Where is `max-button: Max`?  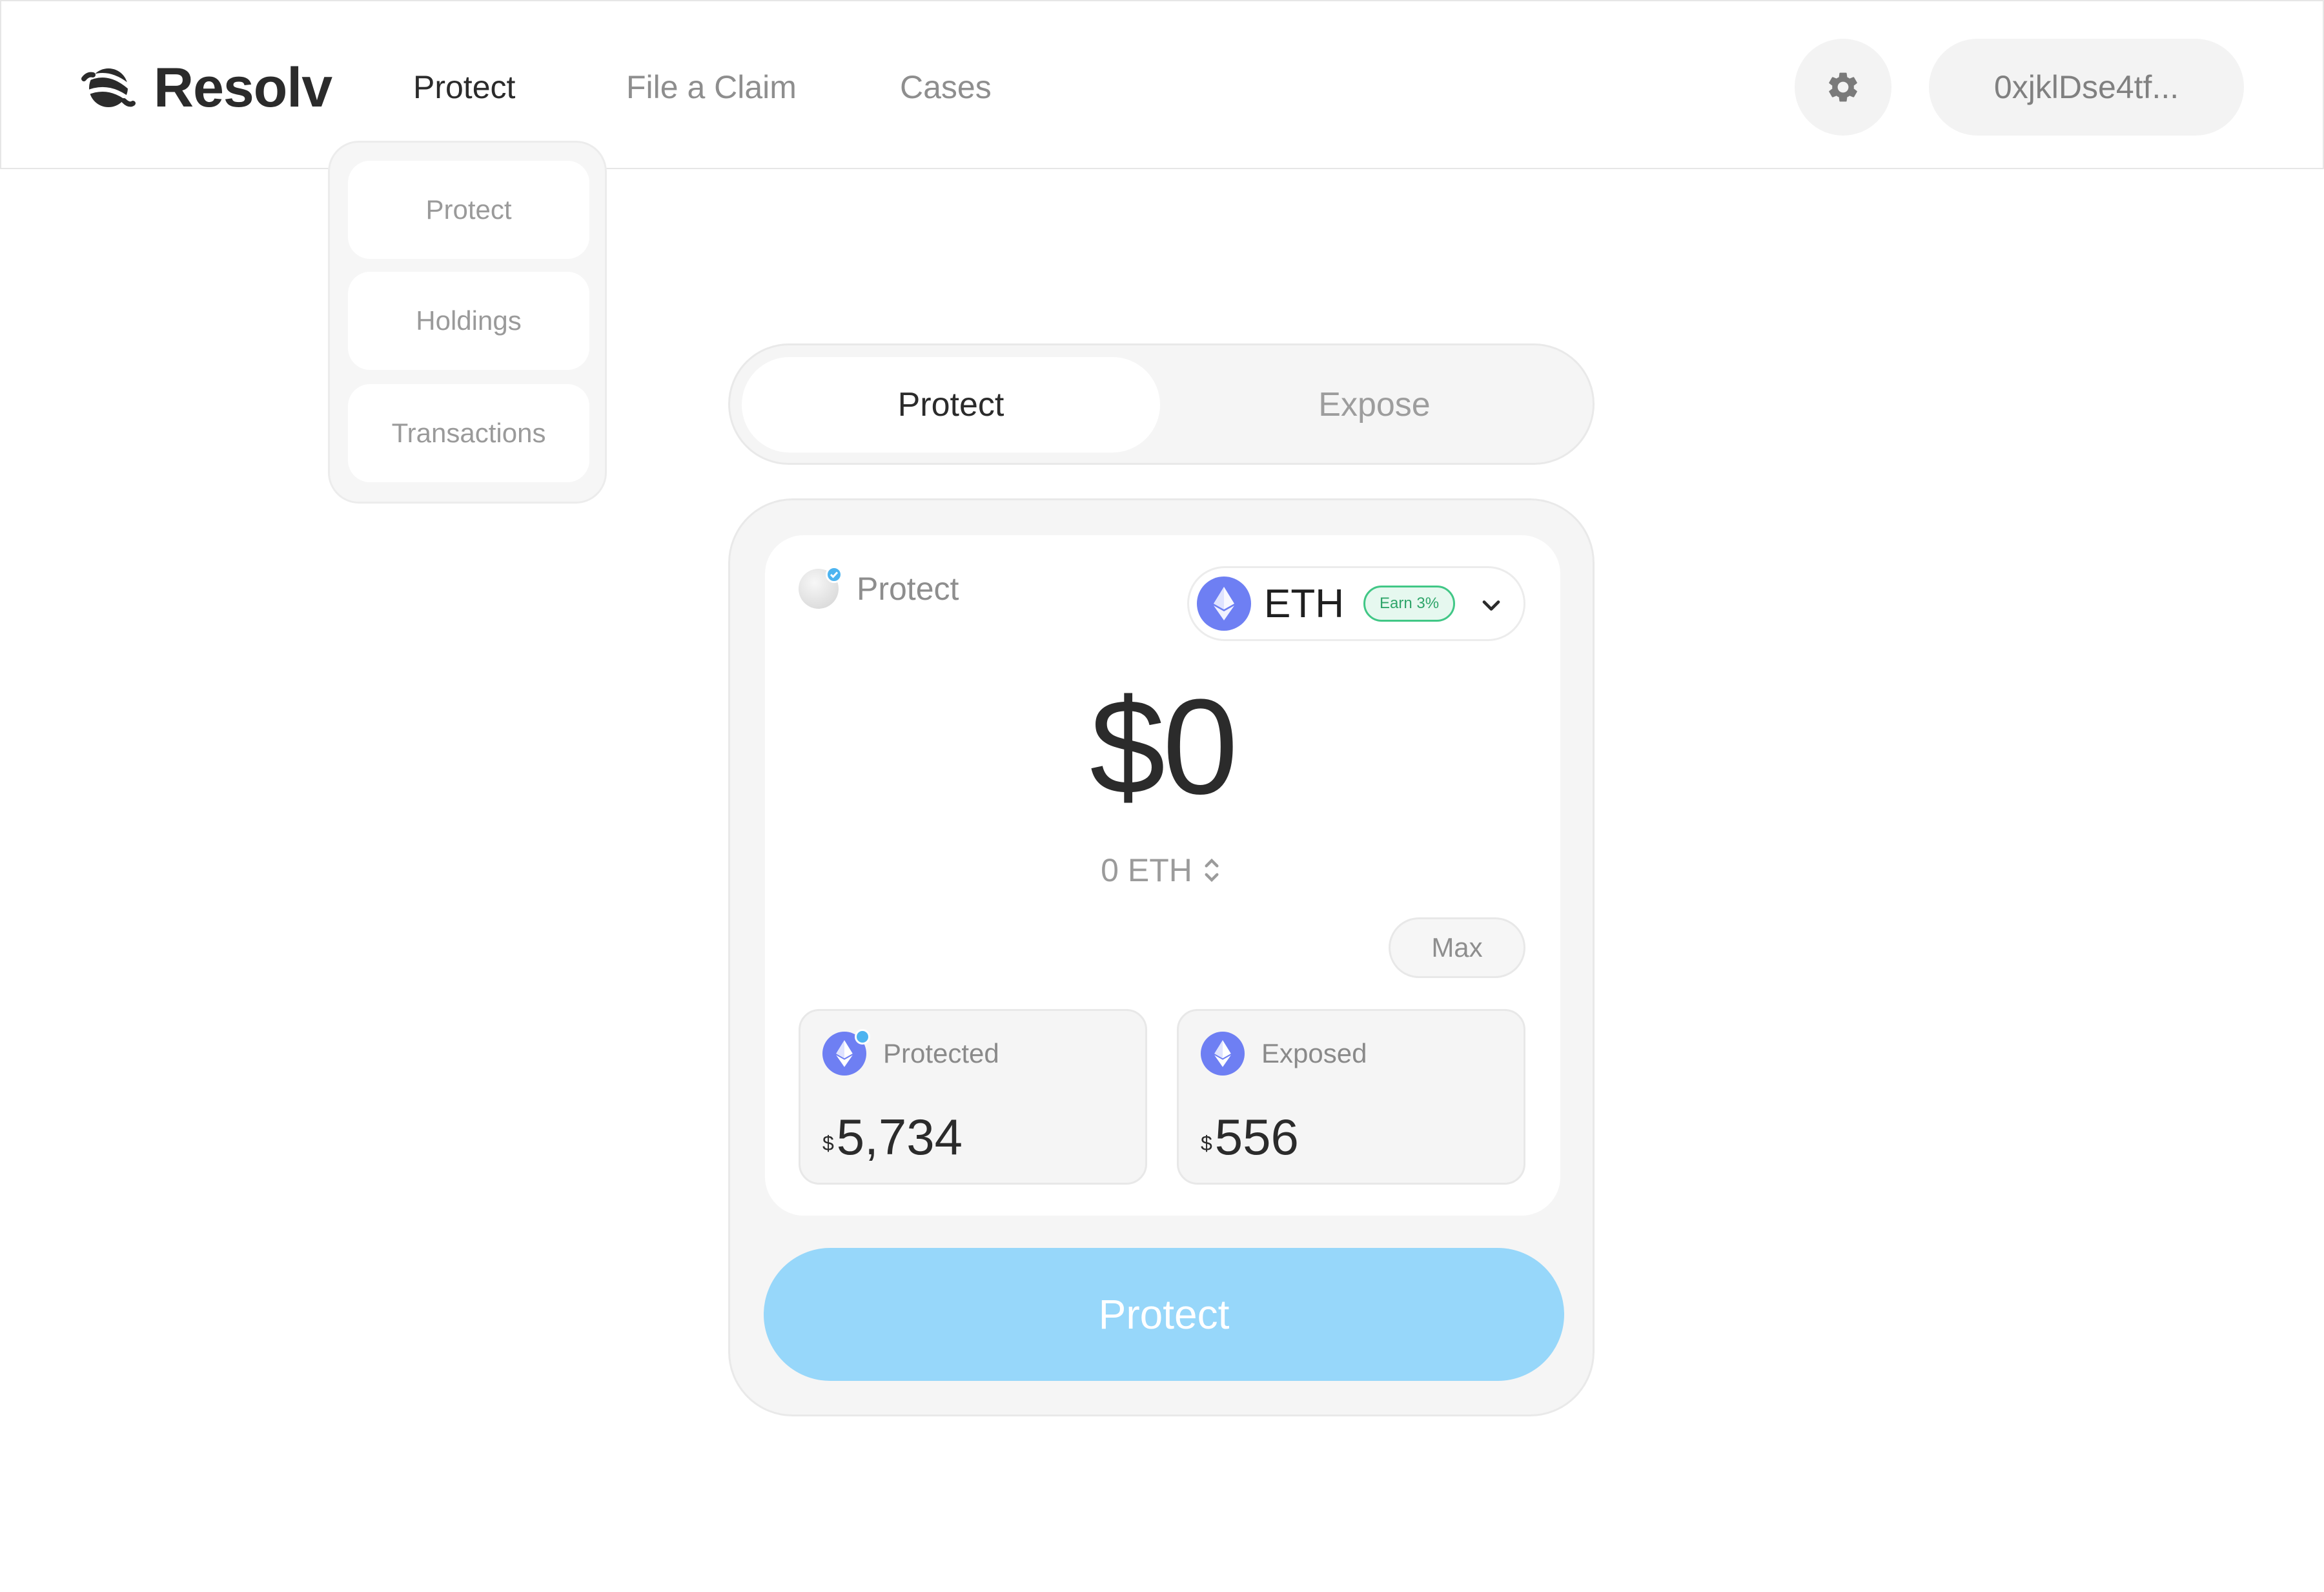 max-button: Max is located at coordinates (1457, 948).